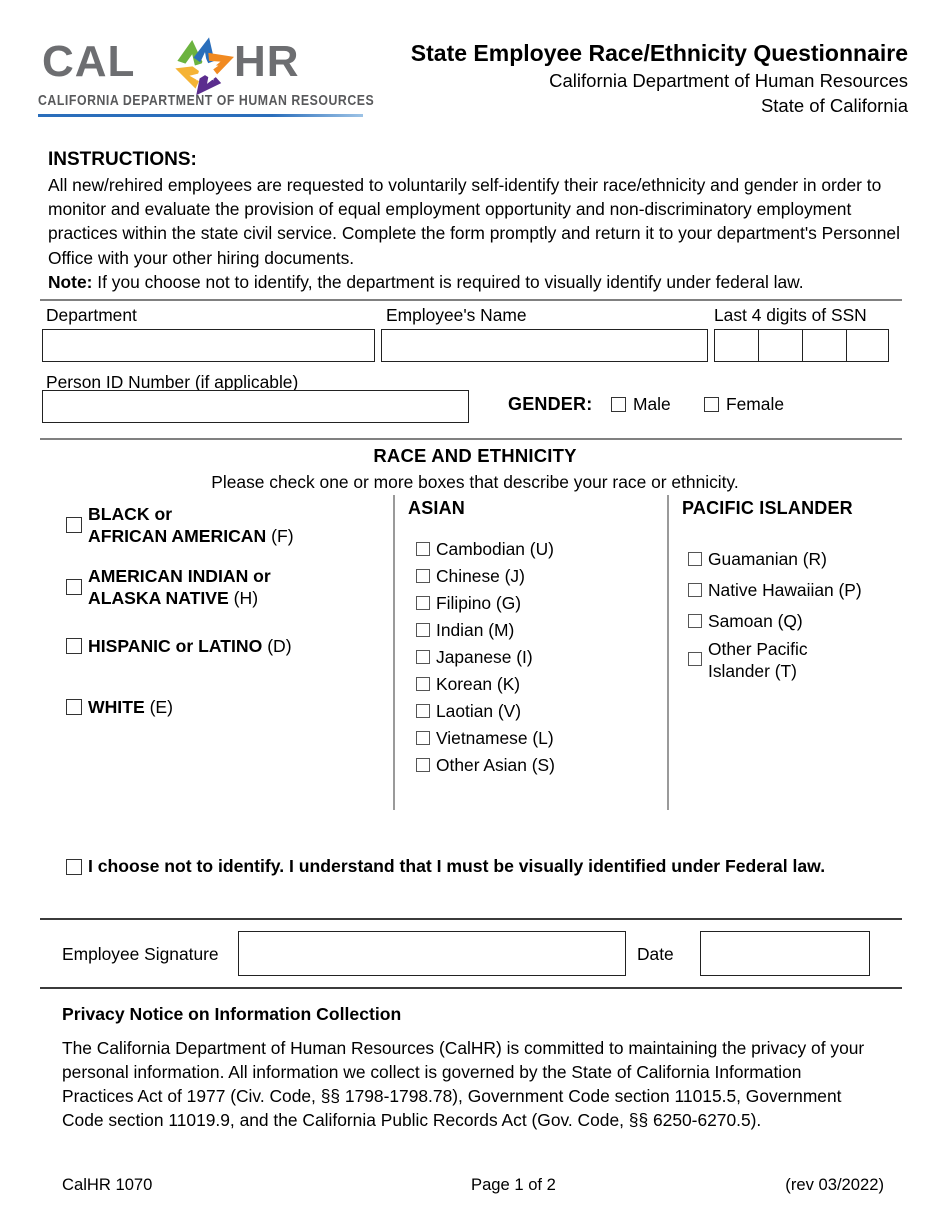 Image resolution: width=950 pixels, height=1230 pixels. I want to click on pacific-label-samoan: Samoan (Q), so click(755, 621).